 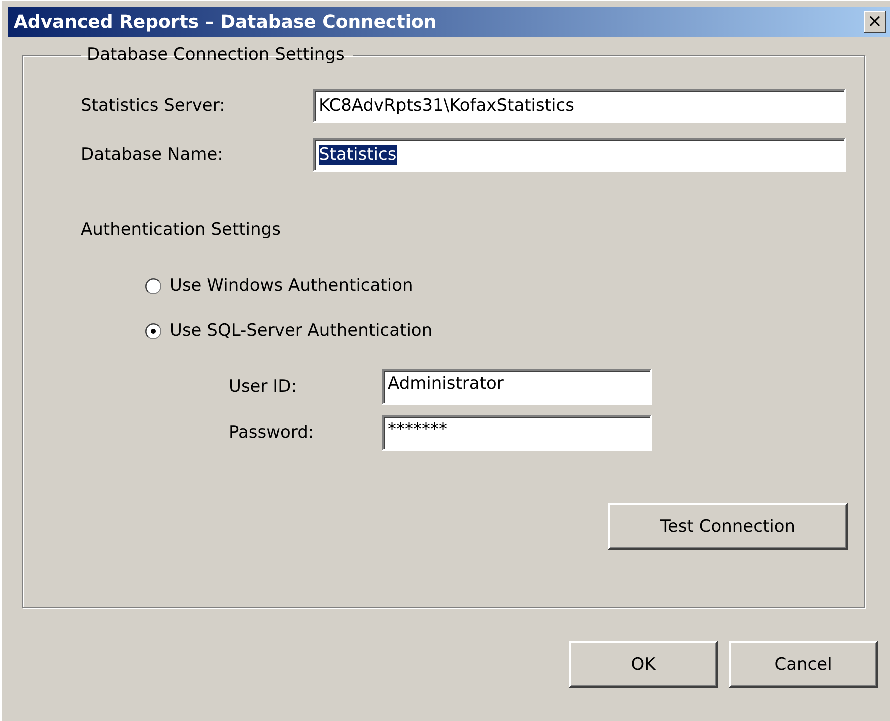 What do you see at coordinates (803, 664) in the screenshot?
I see `dialog-button: Cancel` at bounding box center [803, 664].